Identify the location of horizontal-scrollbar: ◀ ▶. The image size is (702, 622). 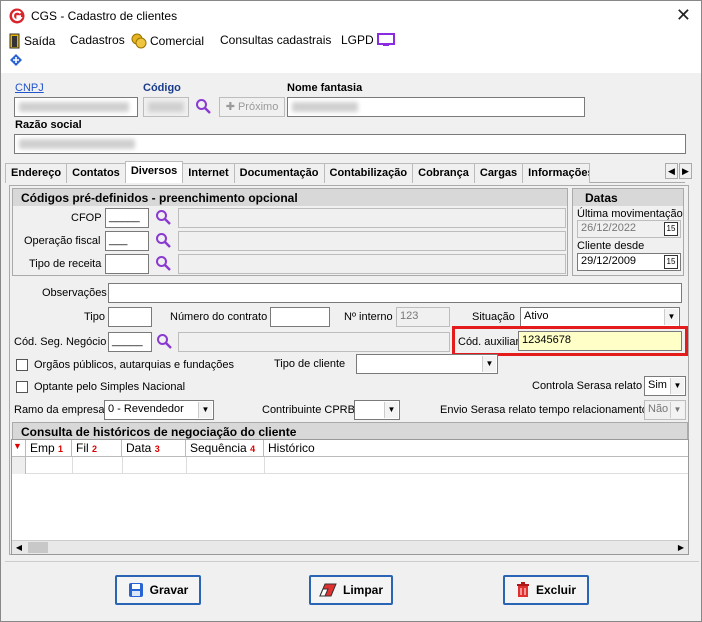
(350, 547).